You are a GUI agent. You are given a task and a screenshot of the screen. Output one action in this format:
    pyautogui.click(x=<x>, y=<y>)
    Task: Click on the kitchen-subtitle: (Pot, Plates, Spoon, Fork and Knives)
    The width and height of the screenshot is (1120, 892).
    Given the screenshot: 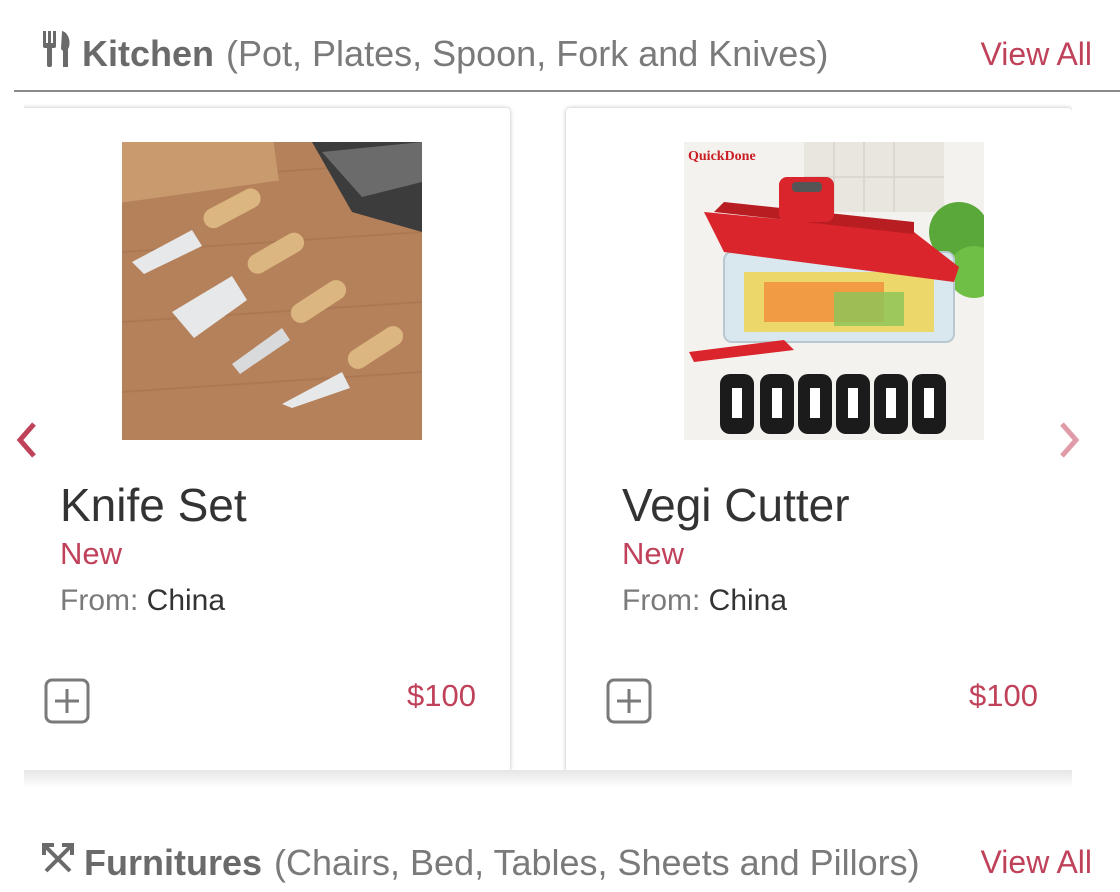 What is the action you would take?
    pyautogui.click(x=527, y=53)
    